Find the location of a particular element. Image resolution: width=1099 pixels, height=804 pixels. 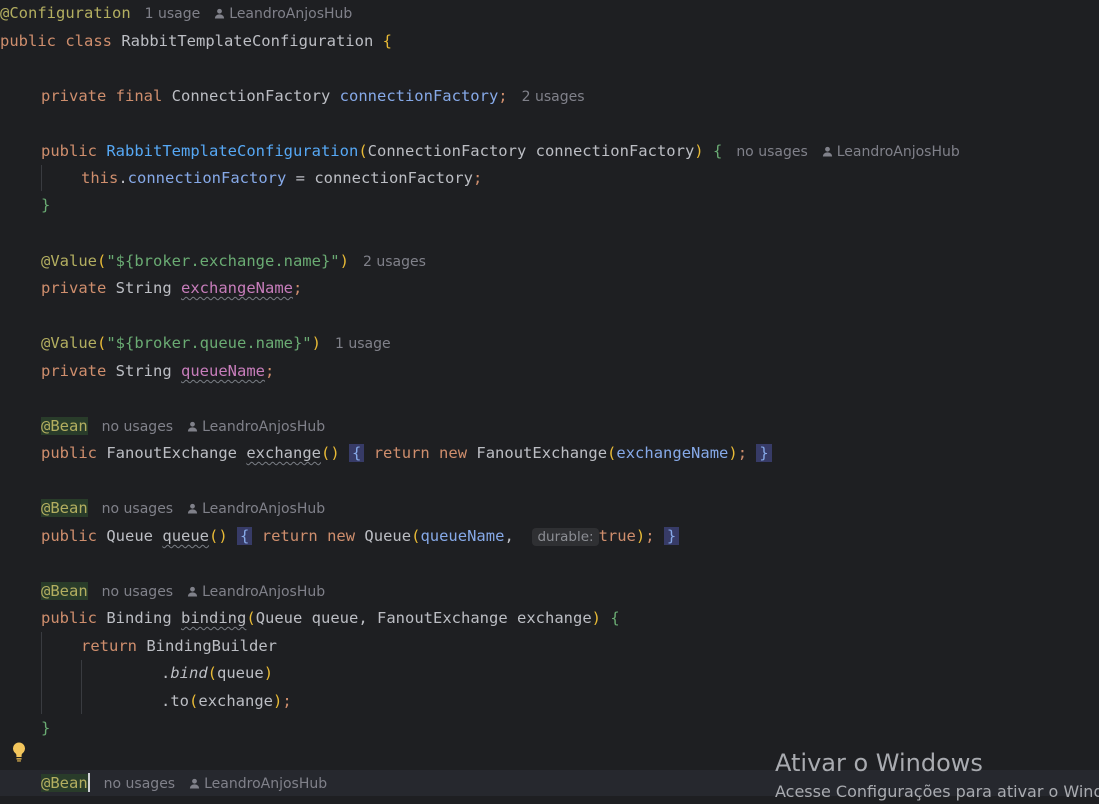

brace: { is located at coordinates (387, 41).